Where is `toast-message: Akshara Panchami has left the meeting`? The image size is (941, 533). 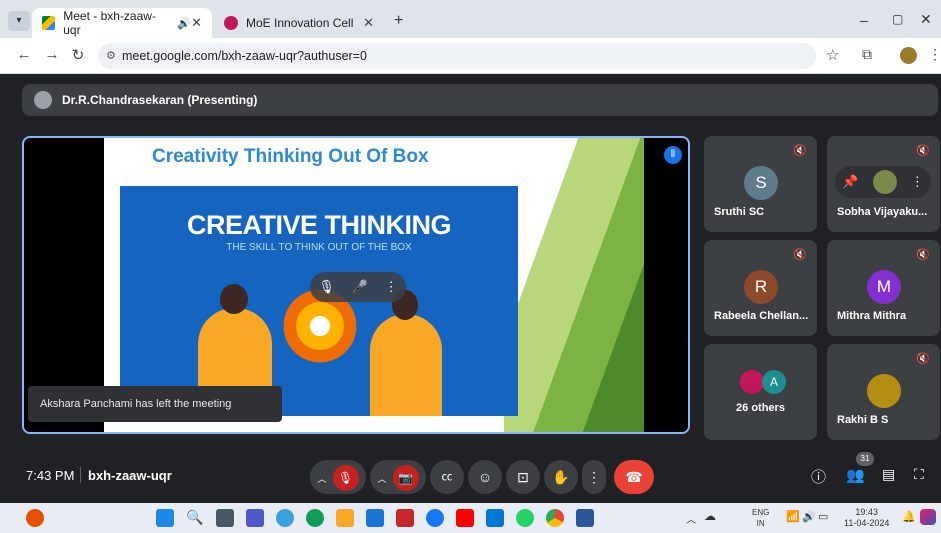
toast-message: Akshara Panchami has left the meeting is located at coordinates (136, 404).